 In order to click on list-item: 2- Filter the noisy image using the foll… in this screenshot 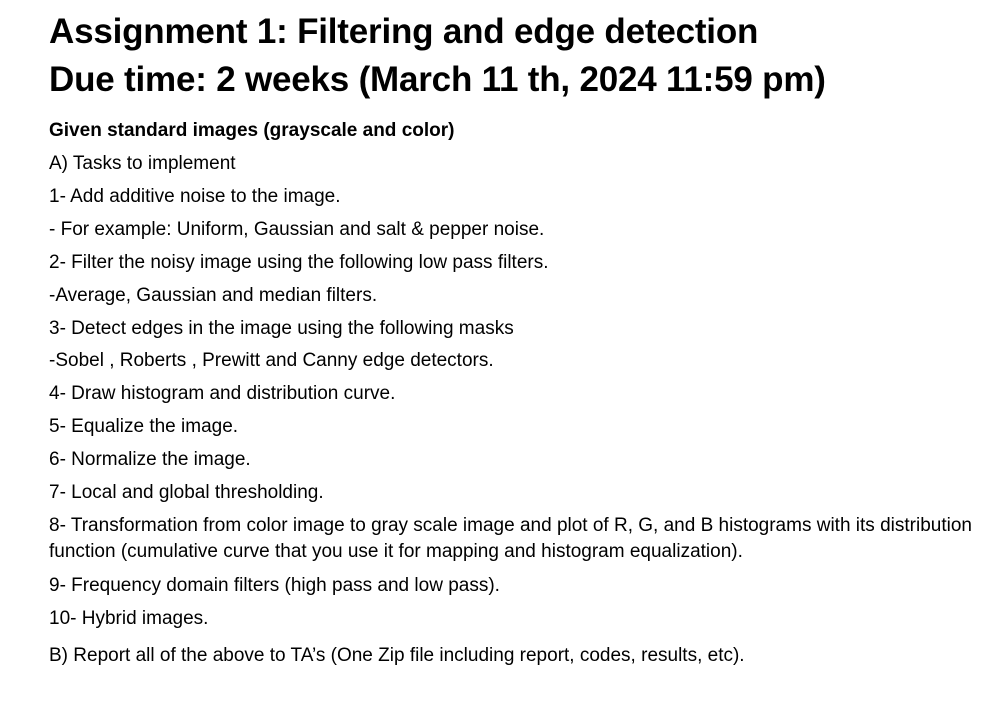, I will do `click(299, 262)`.